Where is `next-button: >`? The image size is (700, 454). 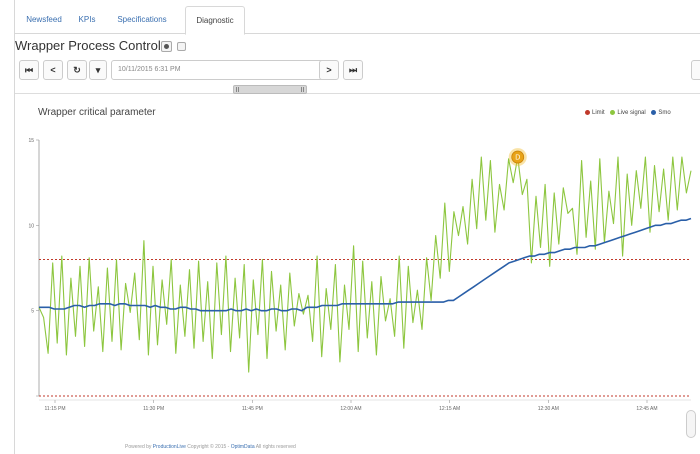
next-button: > is located at coordinates (329, 70).